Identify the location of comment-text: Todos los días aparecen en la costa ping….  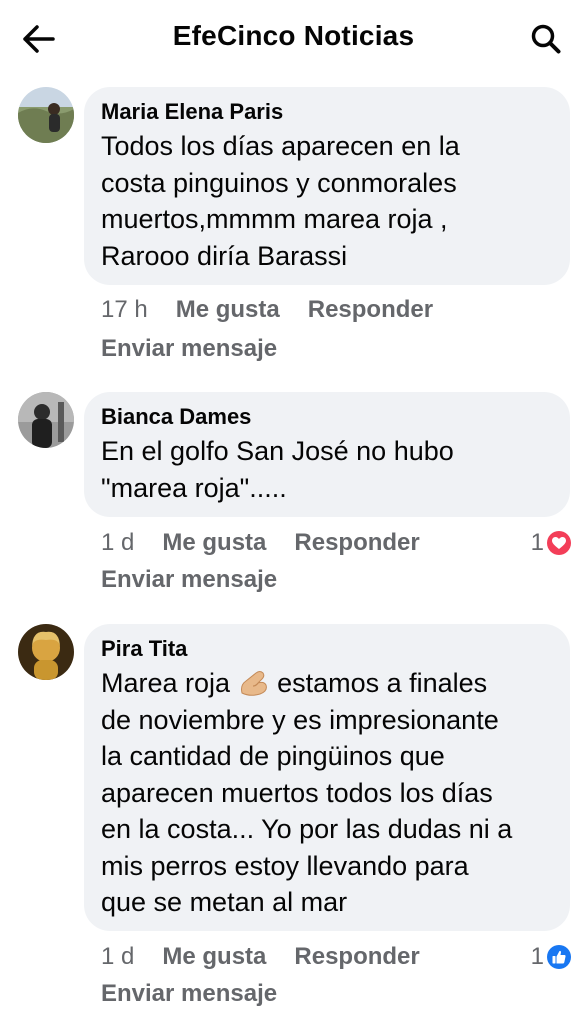
(280, 201).